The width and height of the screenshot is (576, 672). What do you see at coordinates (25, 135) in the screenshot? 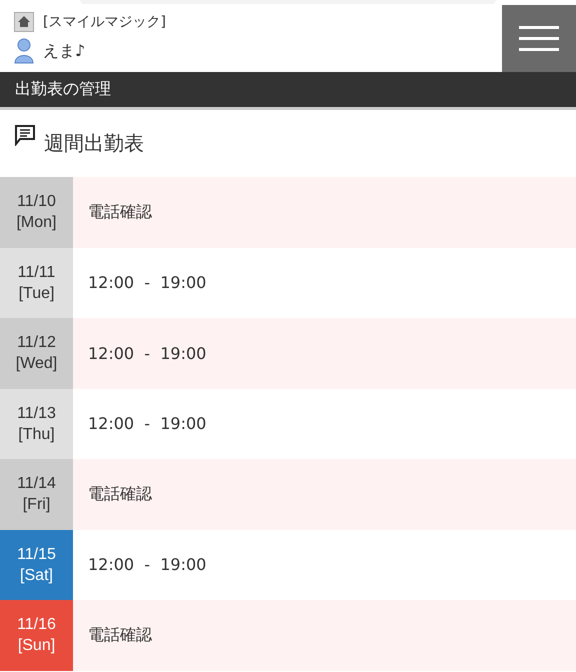
I see `comment-icon` at bounding box center [25, 135].